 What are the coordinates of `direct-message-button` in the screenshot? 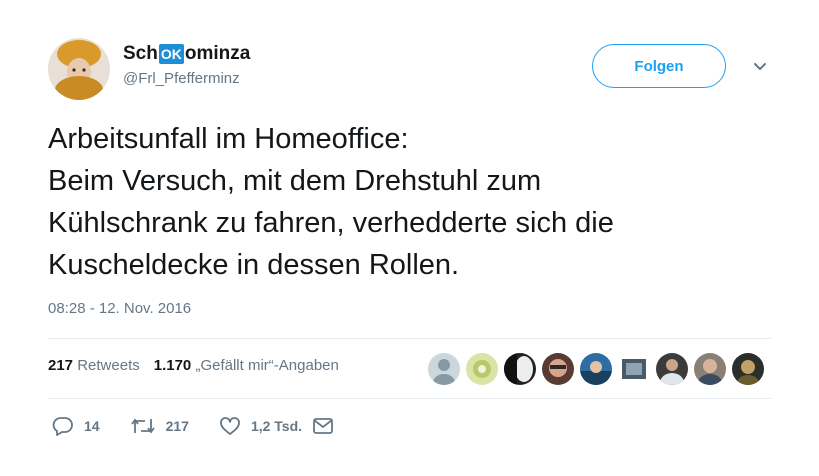 It's located at (323, 426).